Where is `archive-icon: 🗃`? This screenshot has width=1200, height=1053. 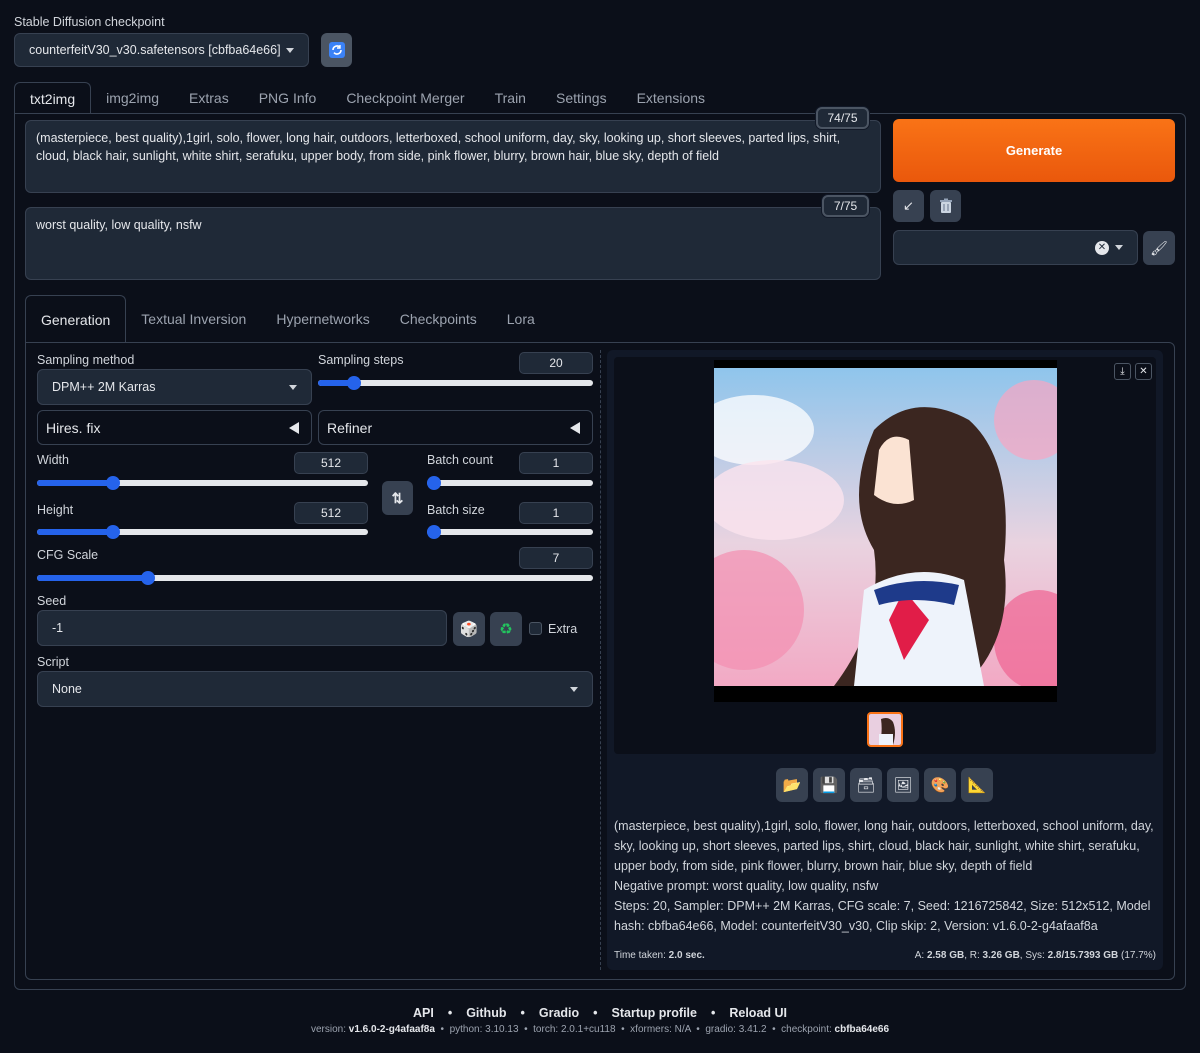
archive-icon: 🗃 is located at coordinates (866, 785).